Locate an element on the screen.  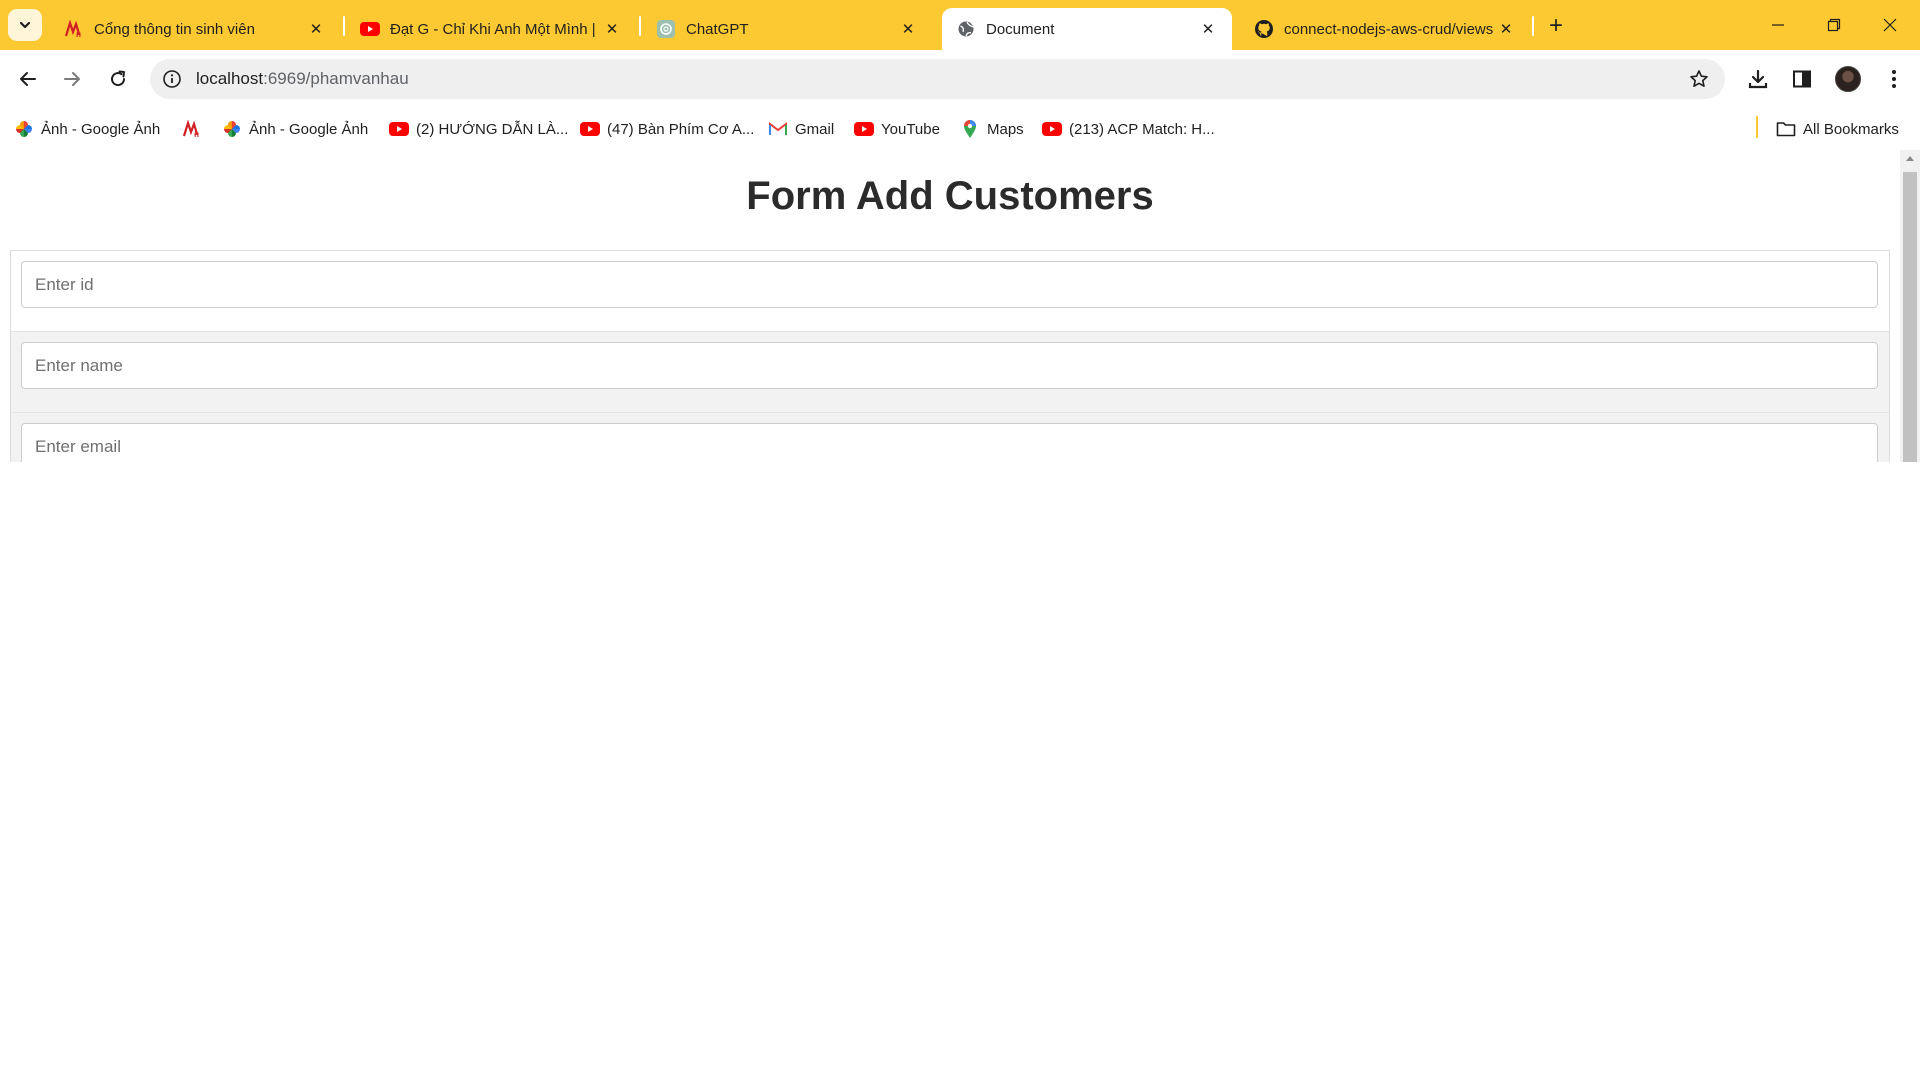
forward-button is located at coordinates (72, 79).